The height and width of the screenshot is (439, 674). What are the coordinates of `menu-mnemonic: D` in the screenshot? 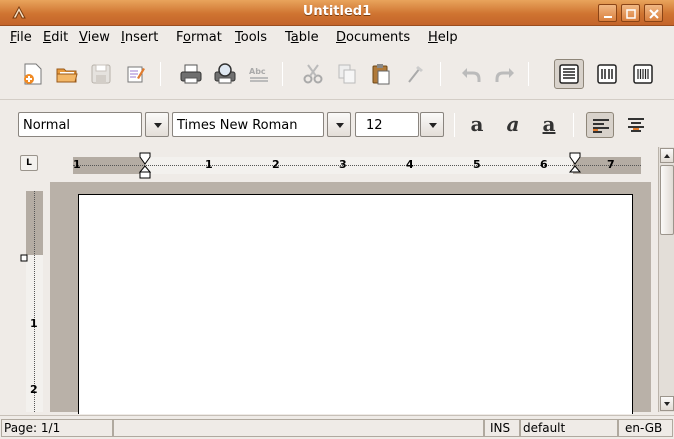 It's located at (341, 37).